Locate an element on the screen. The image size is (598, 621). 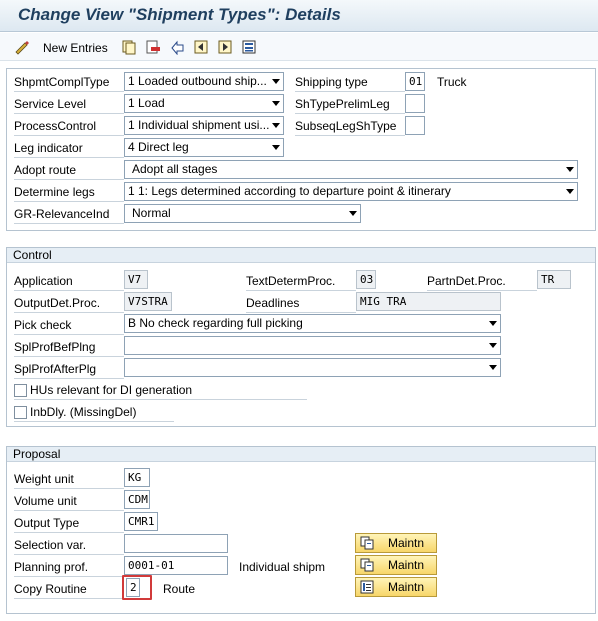
sh-type-prelim-leg-input is located at coordinates (415, 103).